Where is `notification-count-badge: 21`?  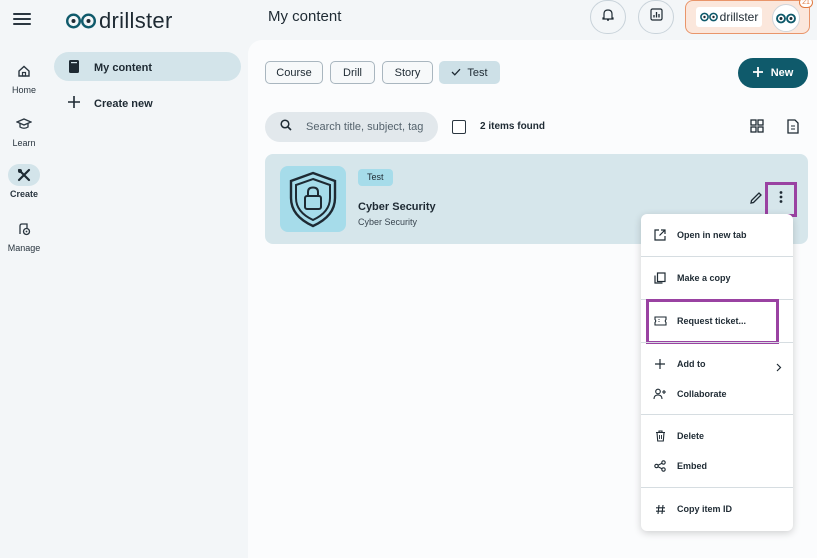
notification-count-badge: 21 is located at coordinates (806, 4).